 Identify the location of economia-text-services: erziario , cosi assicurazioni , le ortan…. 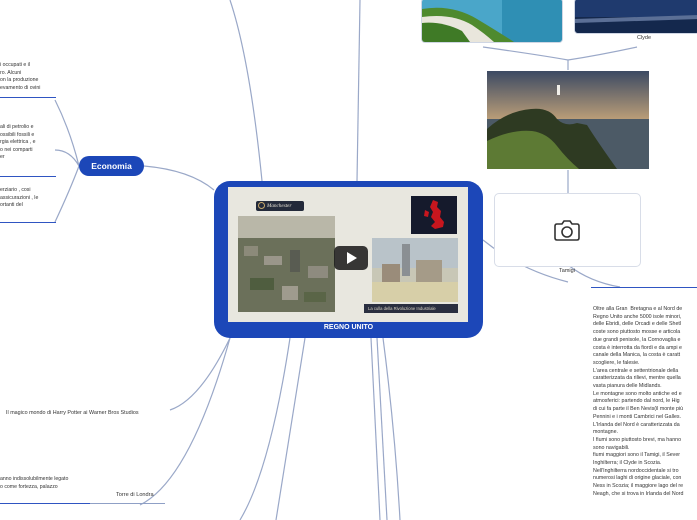
(19, 198).